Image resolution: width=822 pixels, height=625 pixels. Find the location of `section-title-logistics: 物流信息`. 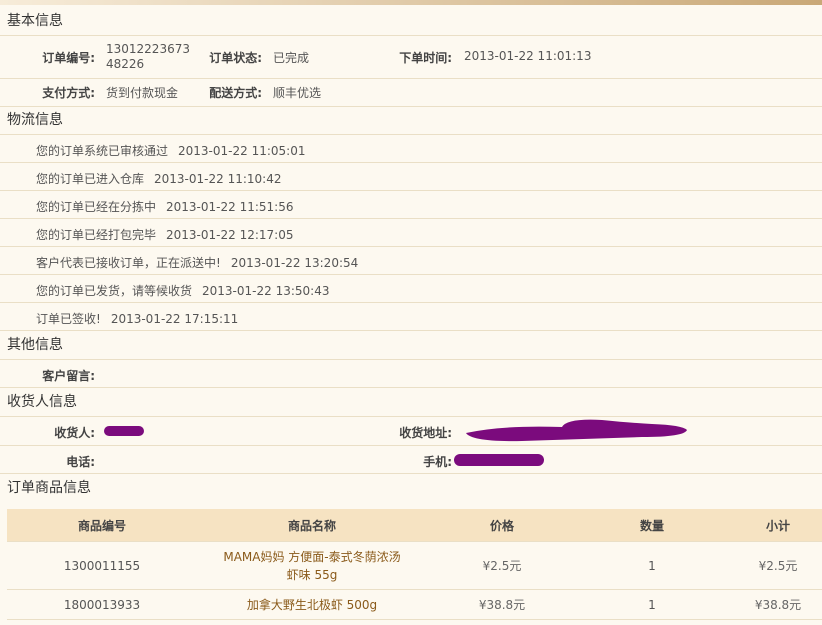

section-title-logistics: 物流信息 is located at coordinates (411, 121).